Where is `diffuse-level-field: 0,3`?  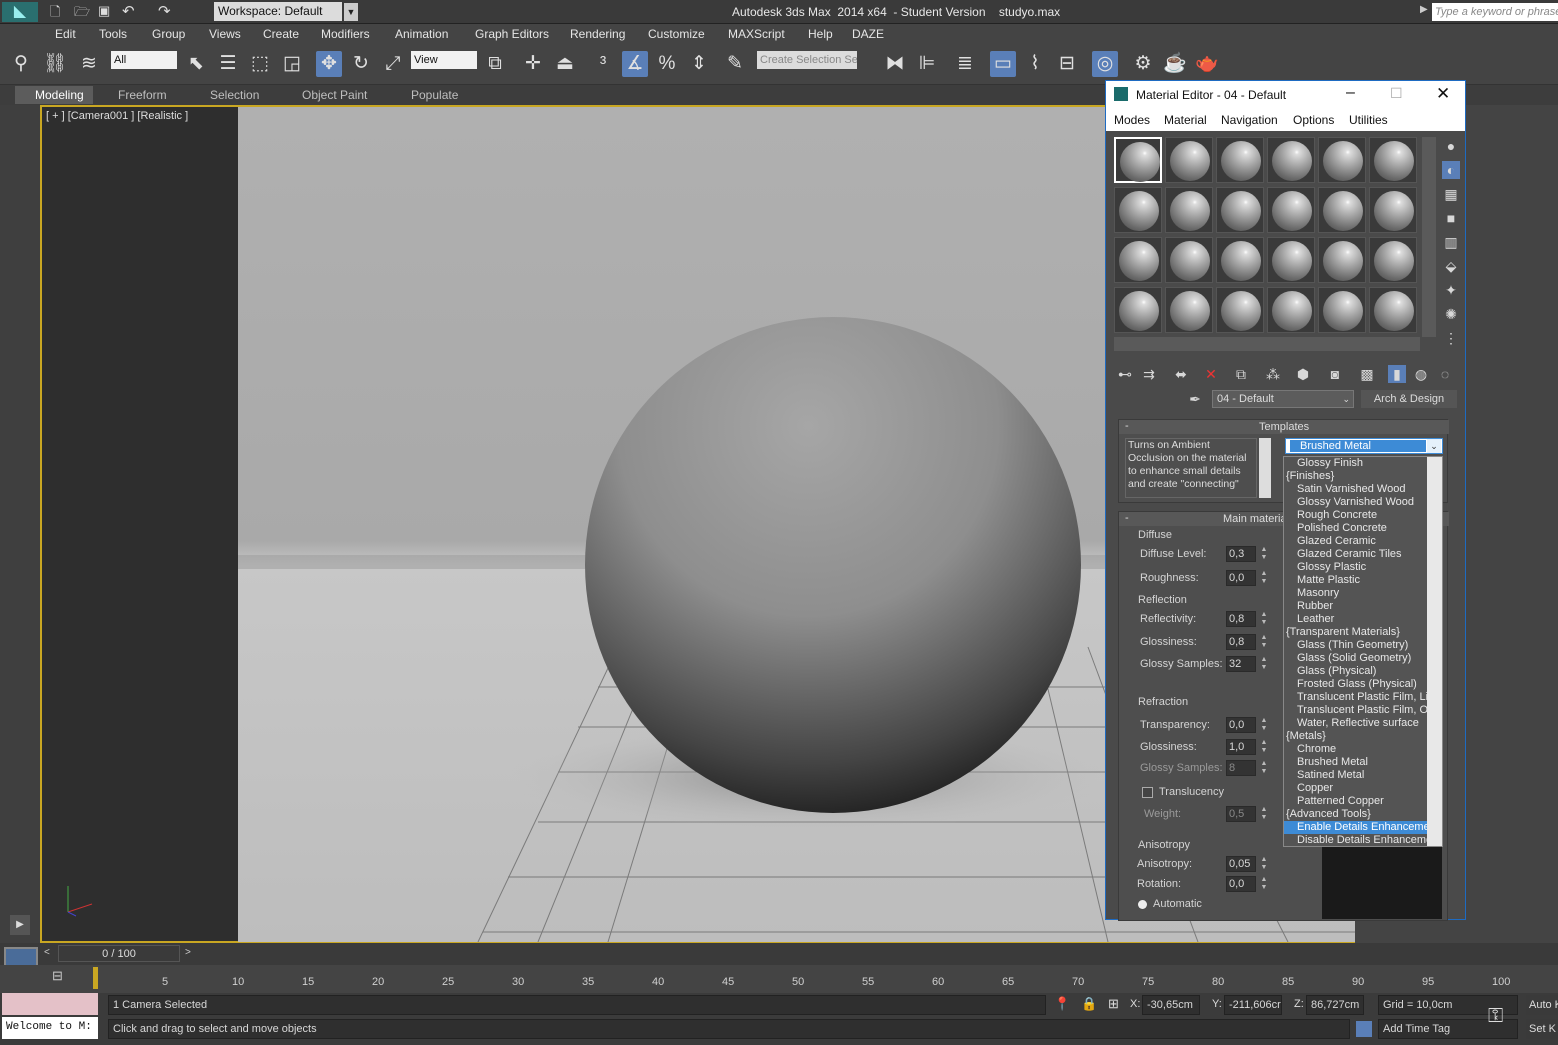
diffuse-level-field: 0,3 is located at coordinates (1241, 554).